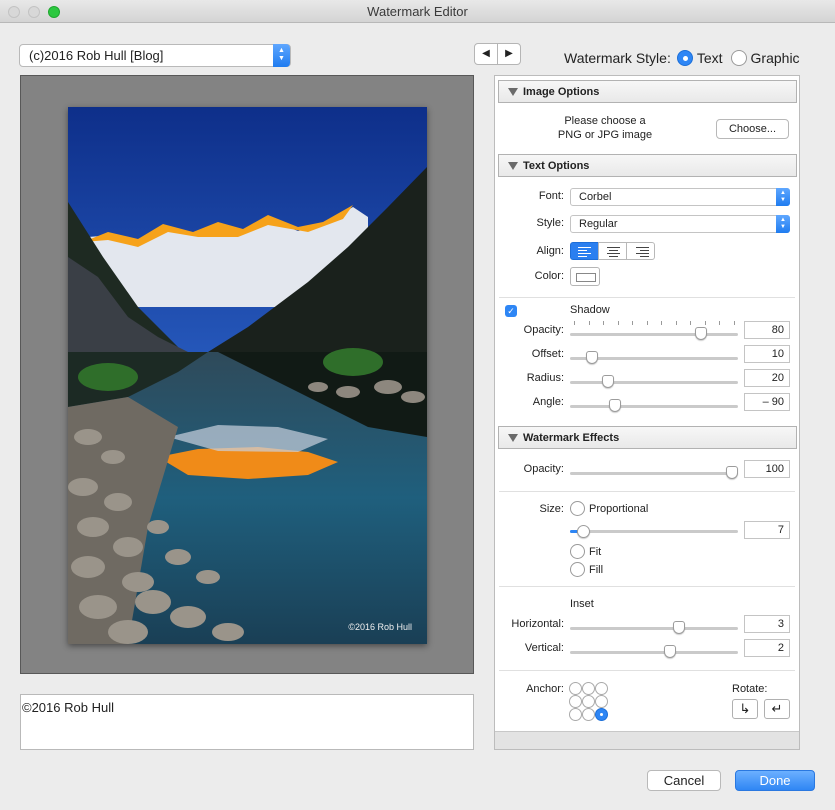 The height and width of the screenshot is (810, 835). What do you see at coordinates (647, 165) in the screenshot?
I see `text-options-header: Text Options` at bounding box center [647, 165].